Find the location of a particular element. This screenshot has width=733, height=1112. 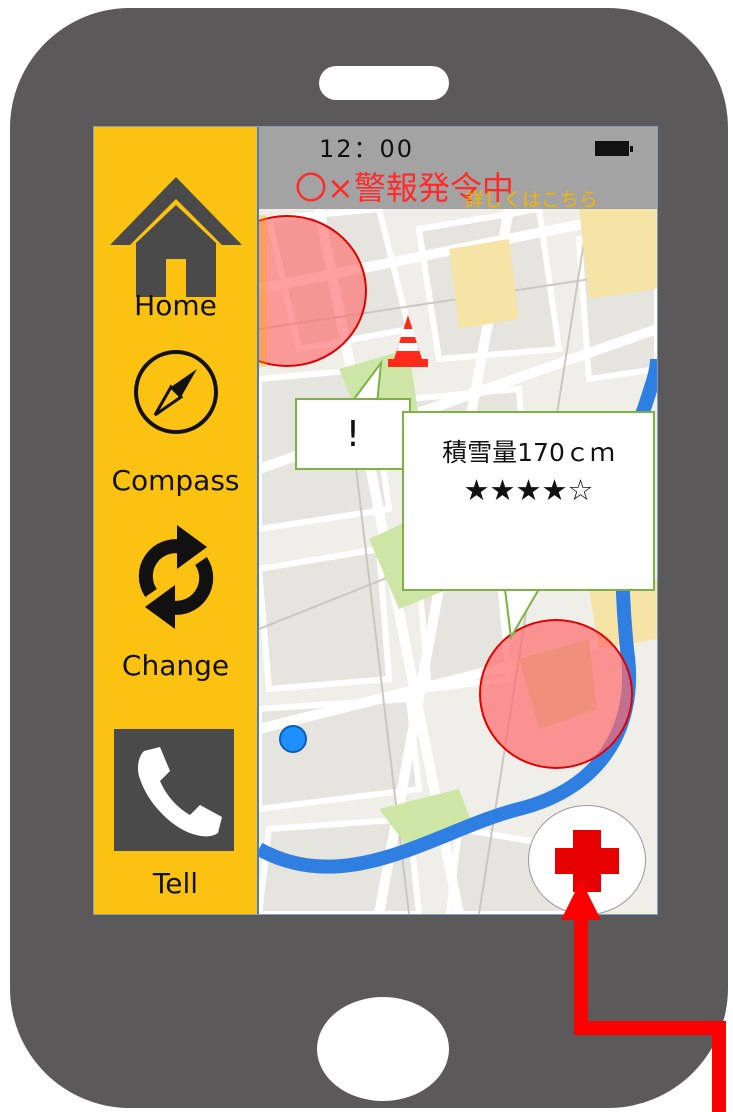

red-pointer-arrow is located at coordinates (643, 996).